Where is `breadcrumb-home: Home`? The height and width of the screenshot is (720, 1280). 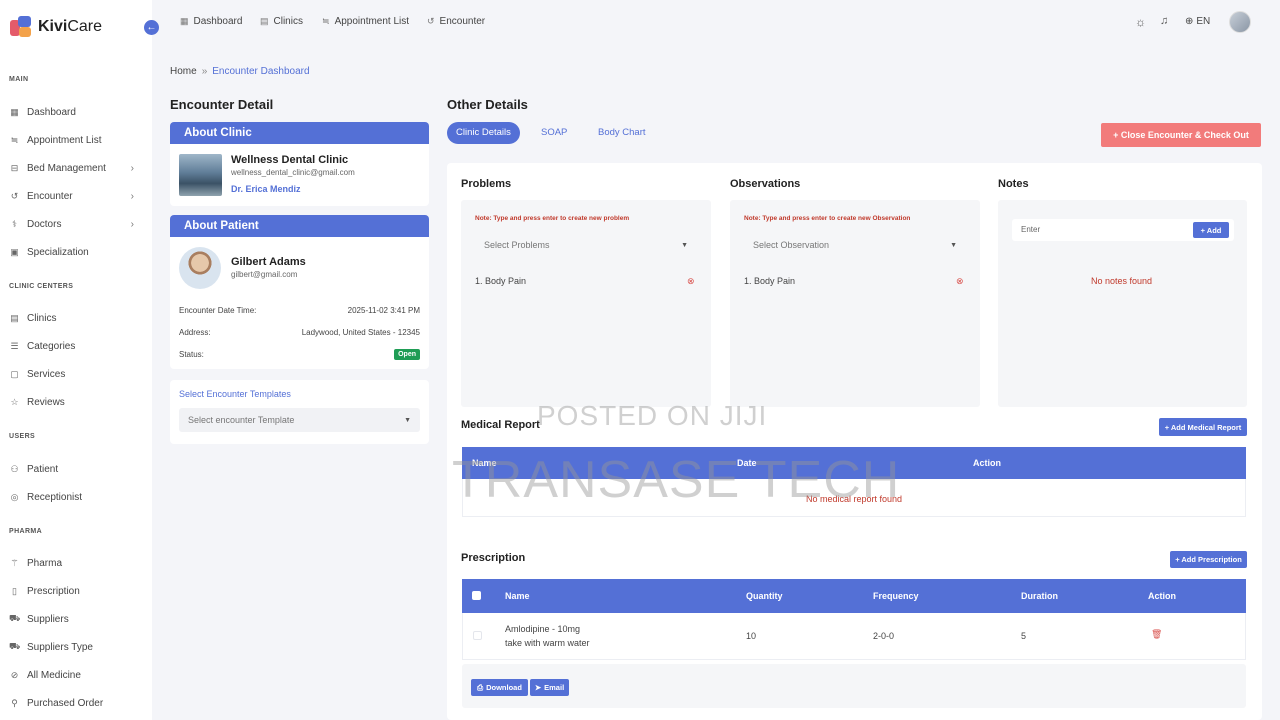 breadcrumb-home: Home is located at coordinates (183, 71).